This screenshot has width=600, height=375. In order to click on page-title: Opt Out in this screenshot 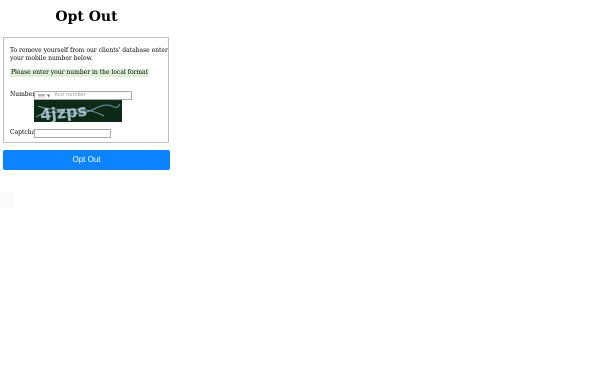, I will do `click(86, 17)`.